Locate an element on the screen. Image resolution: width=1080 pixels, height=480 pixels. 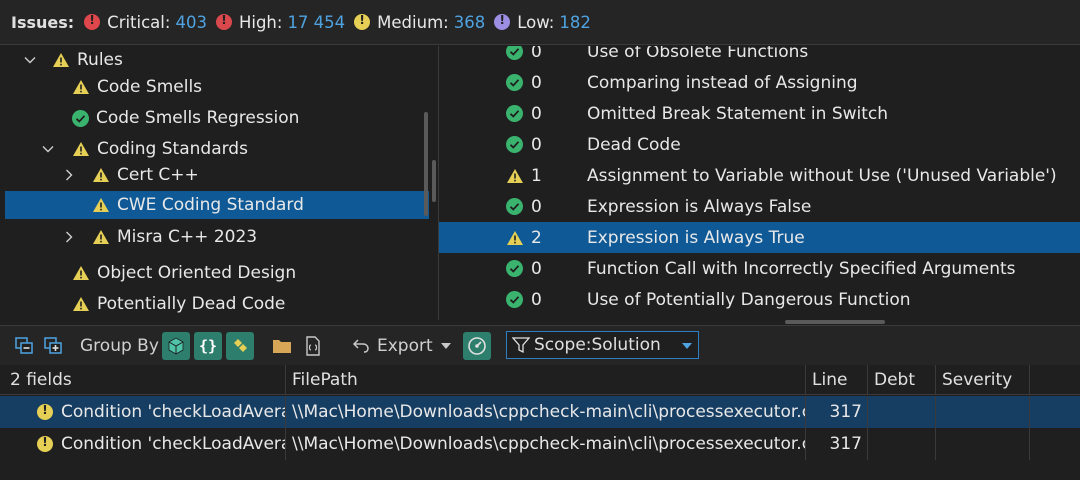
rule-row: 0 Comparing instead of Assigning is located at coordinates (759, 82).